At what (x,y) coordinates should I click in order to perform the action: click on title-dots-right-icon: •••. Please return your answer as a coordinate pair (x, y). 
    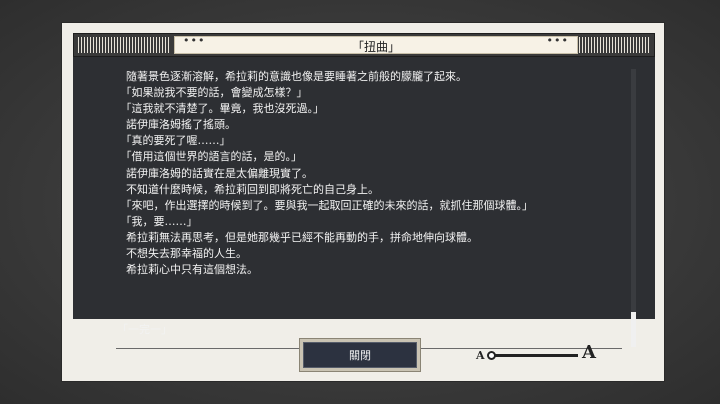
    Looking at the image, I should click on (557, 40).